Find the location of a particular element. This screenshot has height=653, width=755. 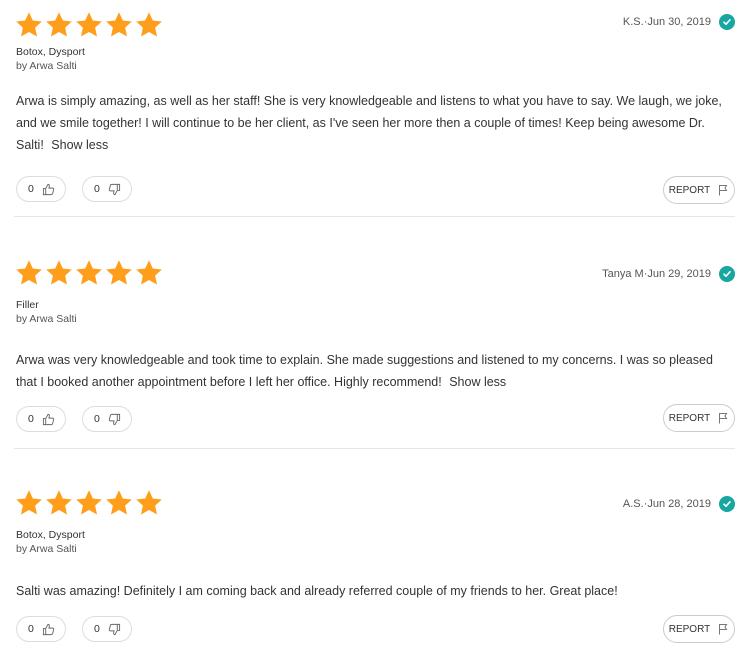

review-meta: K.S. · Jun 30, 2019 is located at coordinates (679, 22).